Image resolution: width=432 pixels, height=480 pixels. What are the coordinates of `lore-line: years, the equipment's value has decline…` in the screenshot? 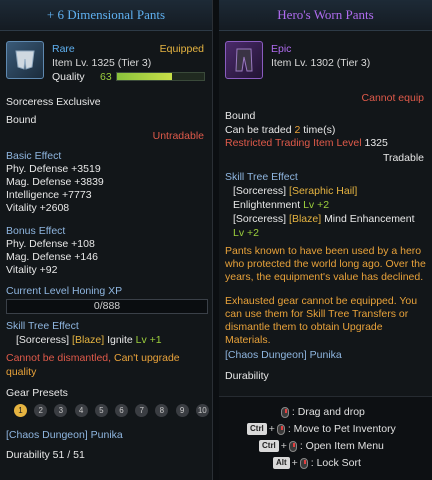 It's located at (324, 277).